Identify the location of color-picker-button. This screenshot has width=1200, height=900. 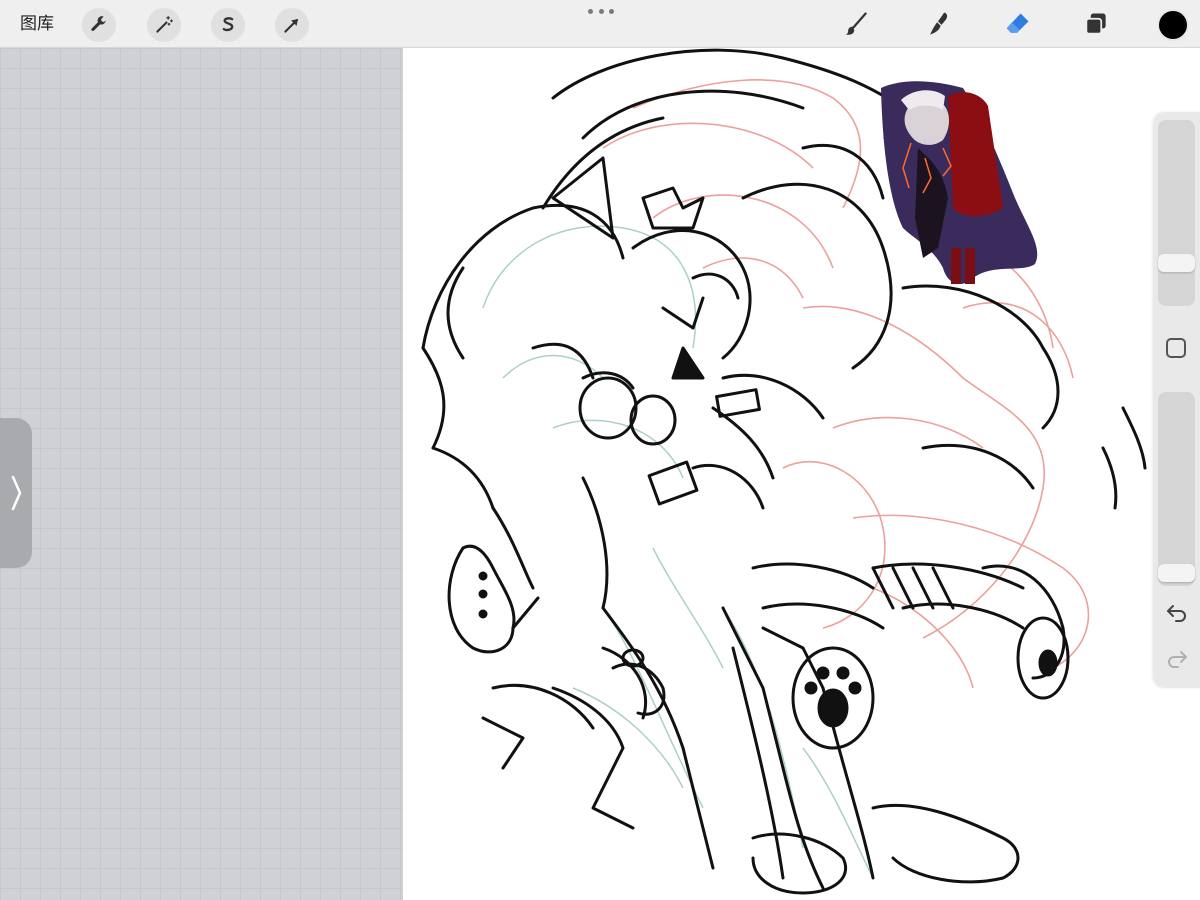
(1173, 25).